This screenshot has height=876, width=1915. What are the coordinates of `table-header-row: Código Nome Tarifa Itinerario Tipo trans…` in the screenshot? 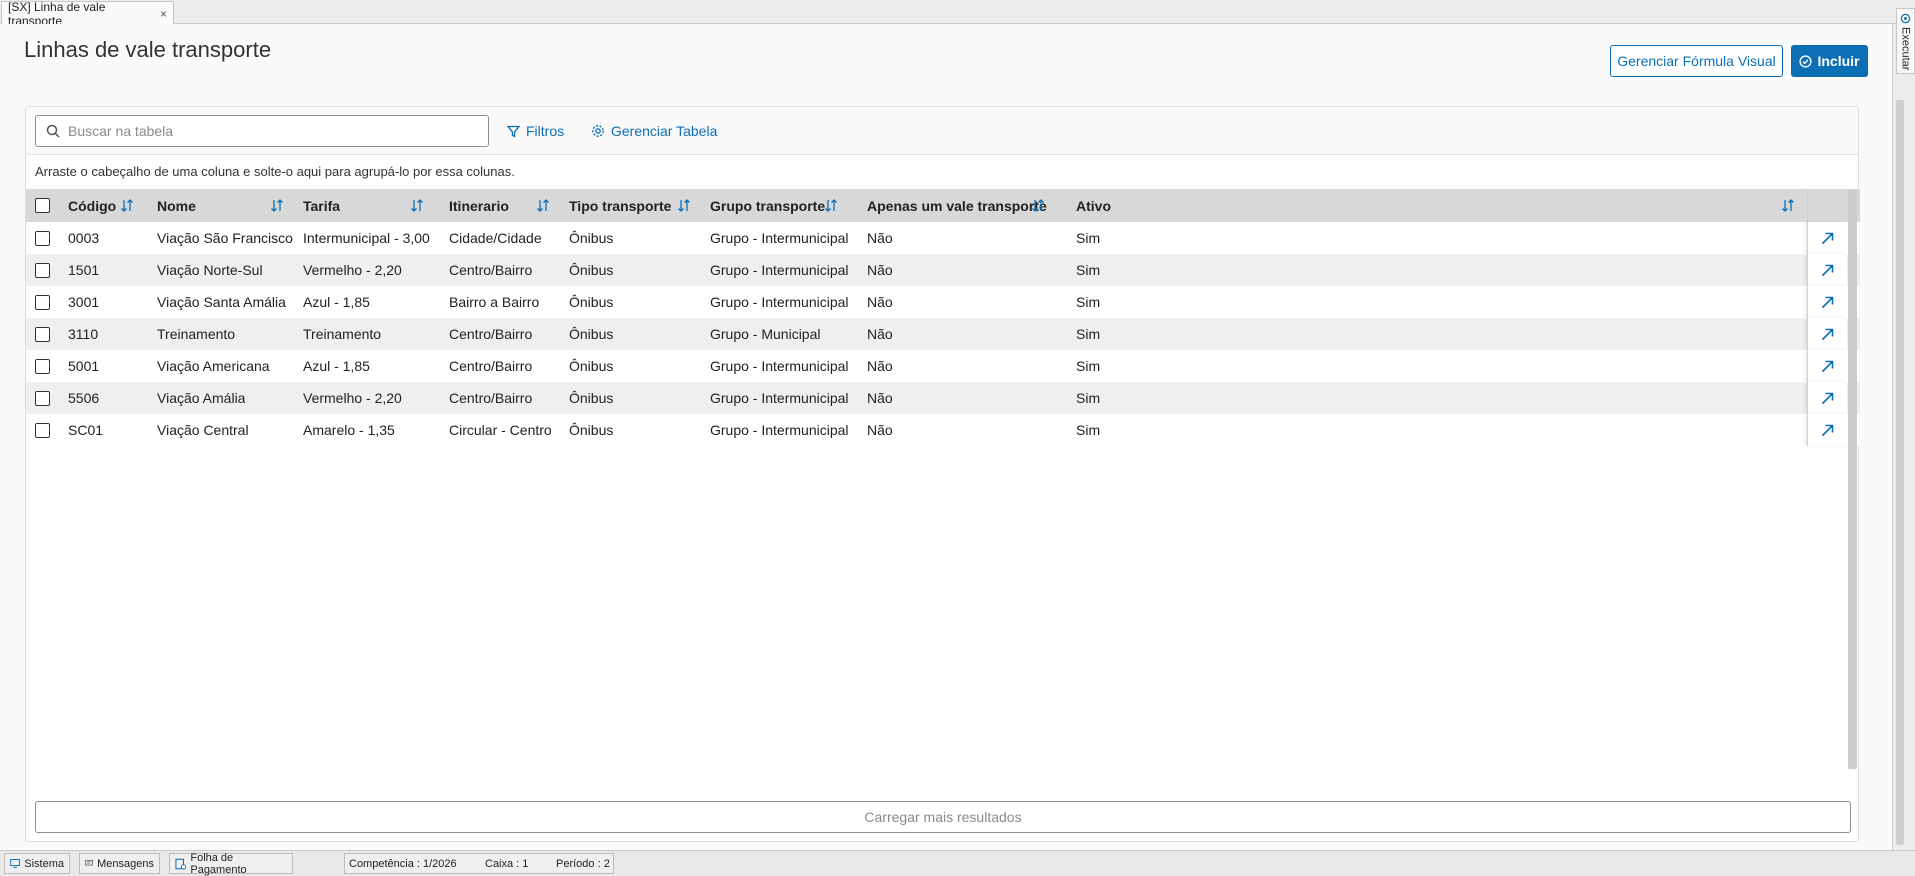 It's located at (943, 205).